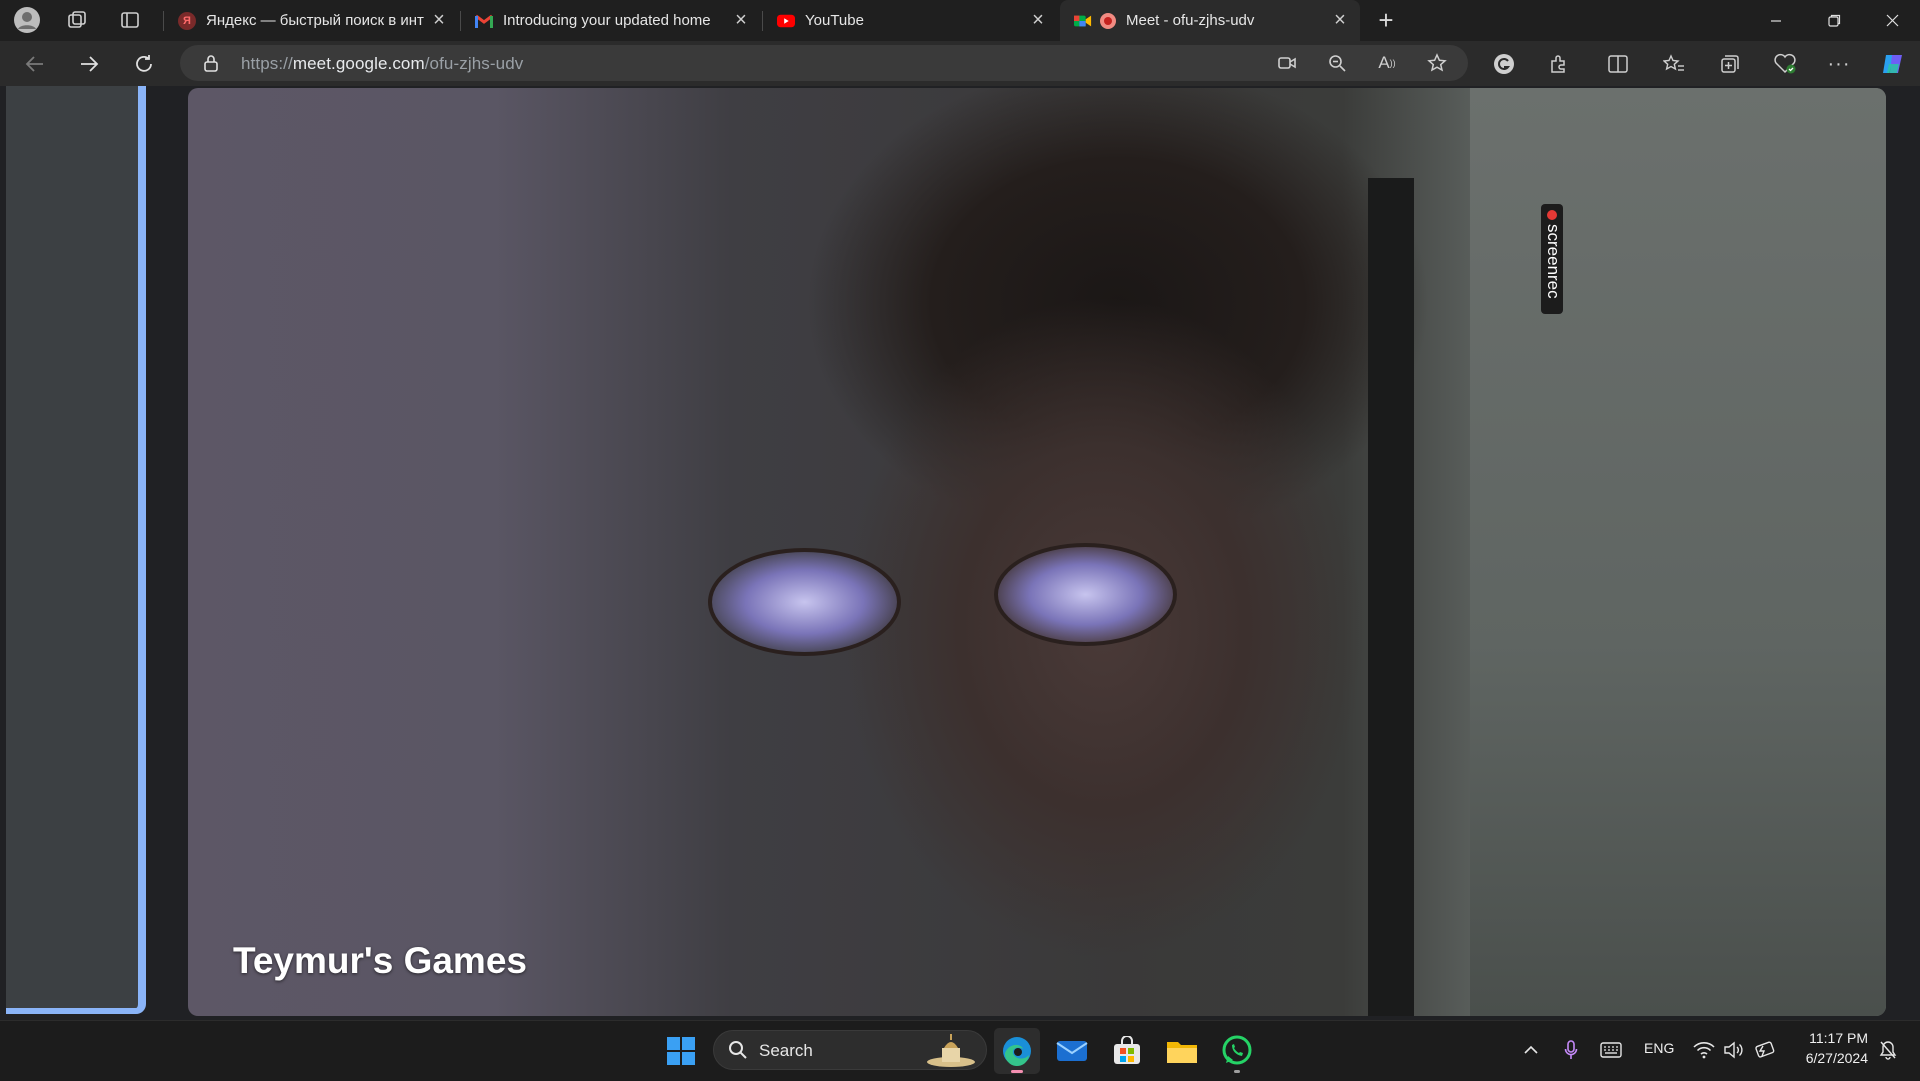 This screenshot has height=1081, width=1920. I want to click on search-icon, so click(738, 1052).